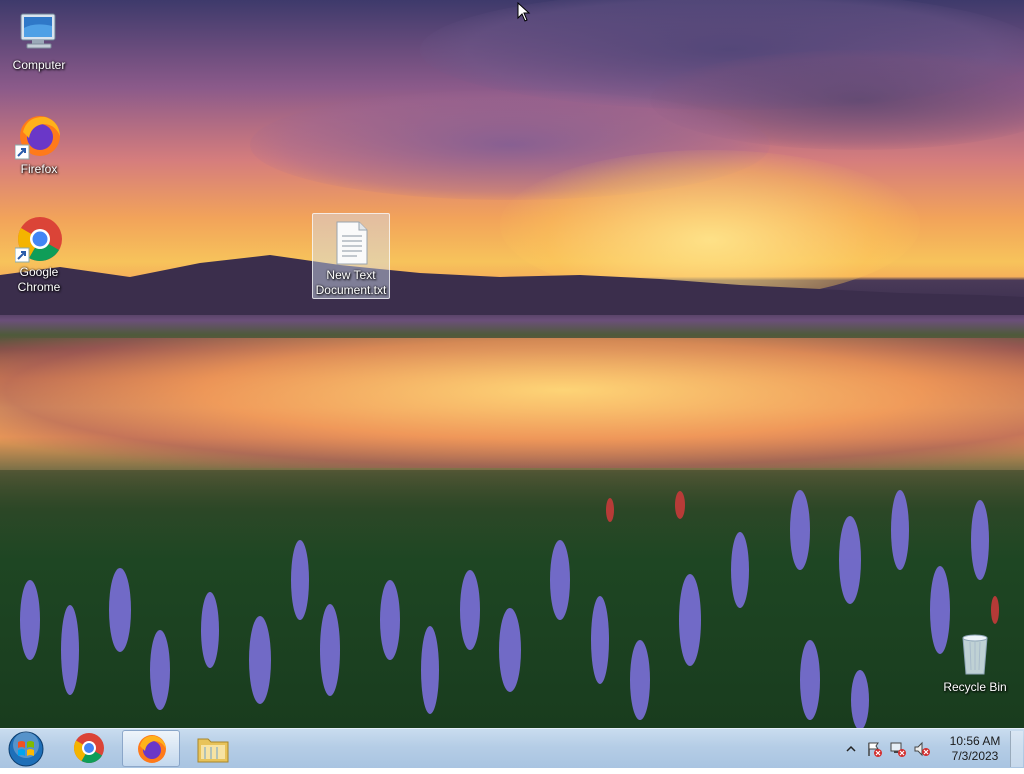  What do you see at coordinates (39, 65) in the screenshot?
I see `desktop-icon-label: Computer` at bounding box center [39, 65].